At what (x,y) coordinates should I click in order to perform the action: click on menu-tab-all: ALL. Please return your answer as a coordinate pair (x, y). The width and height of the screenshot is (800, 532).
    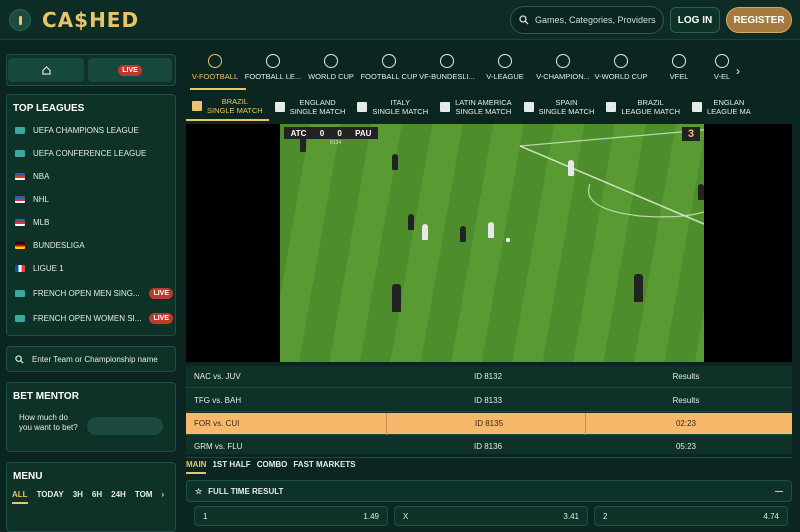
    Looking at the image, I should click on (20, 497).